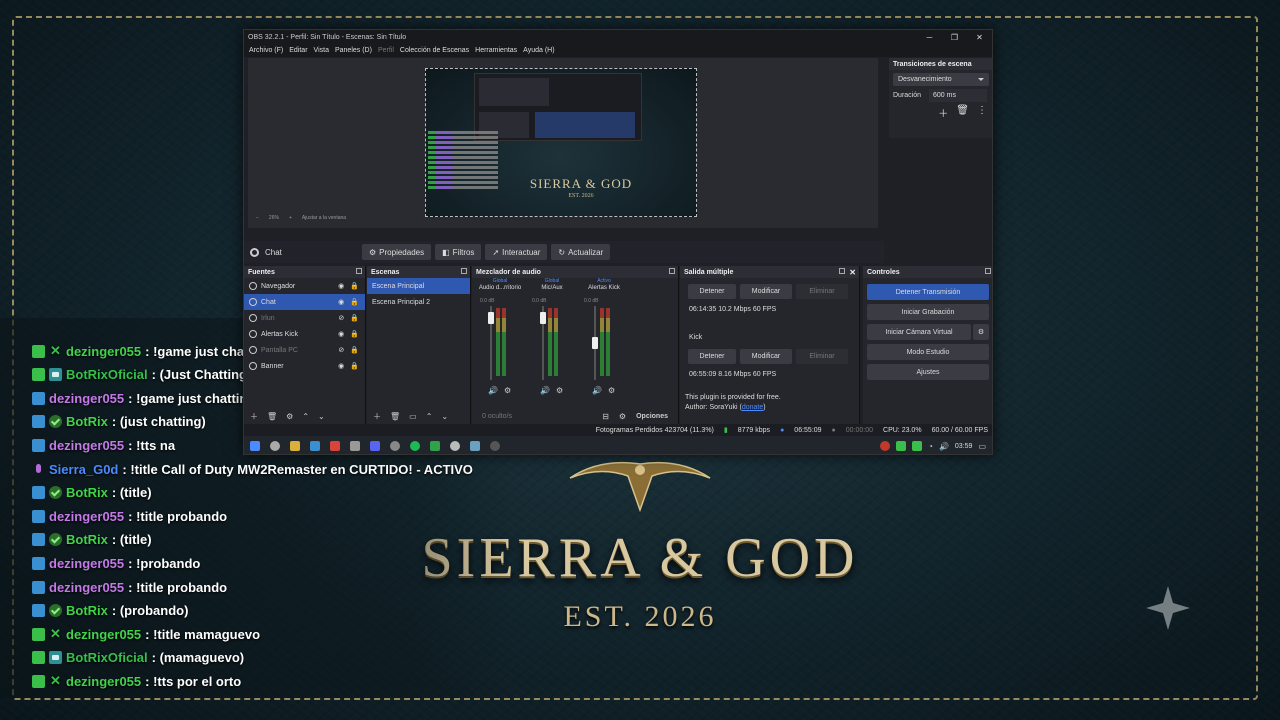  I want to click on source-item: Pantalla PC ⊘ 🔒, so click(304, 350).